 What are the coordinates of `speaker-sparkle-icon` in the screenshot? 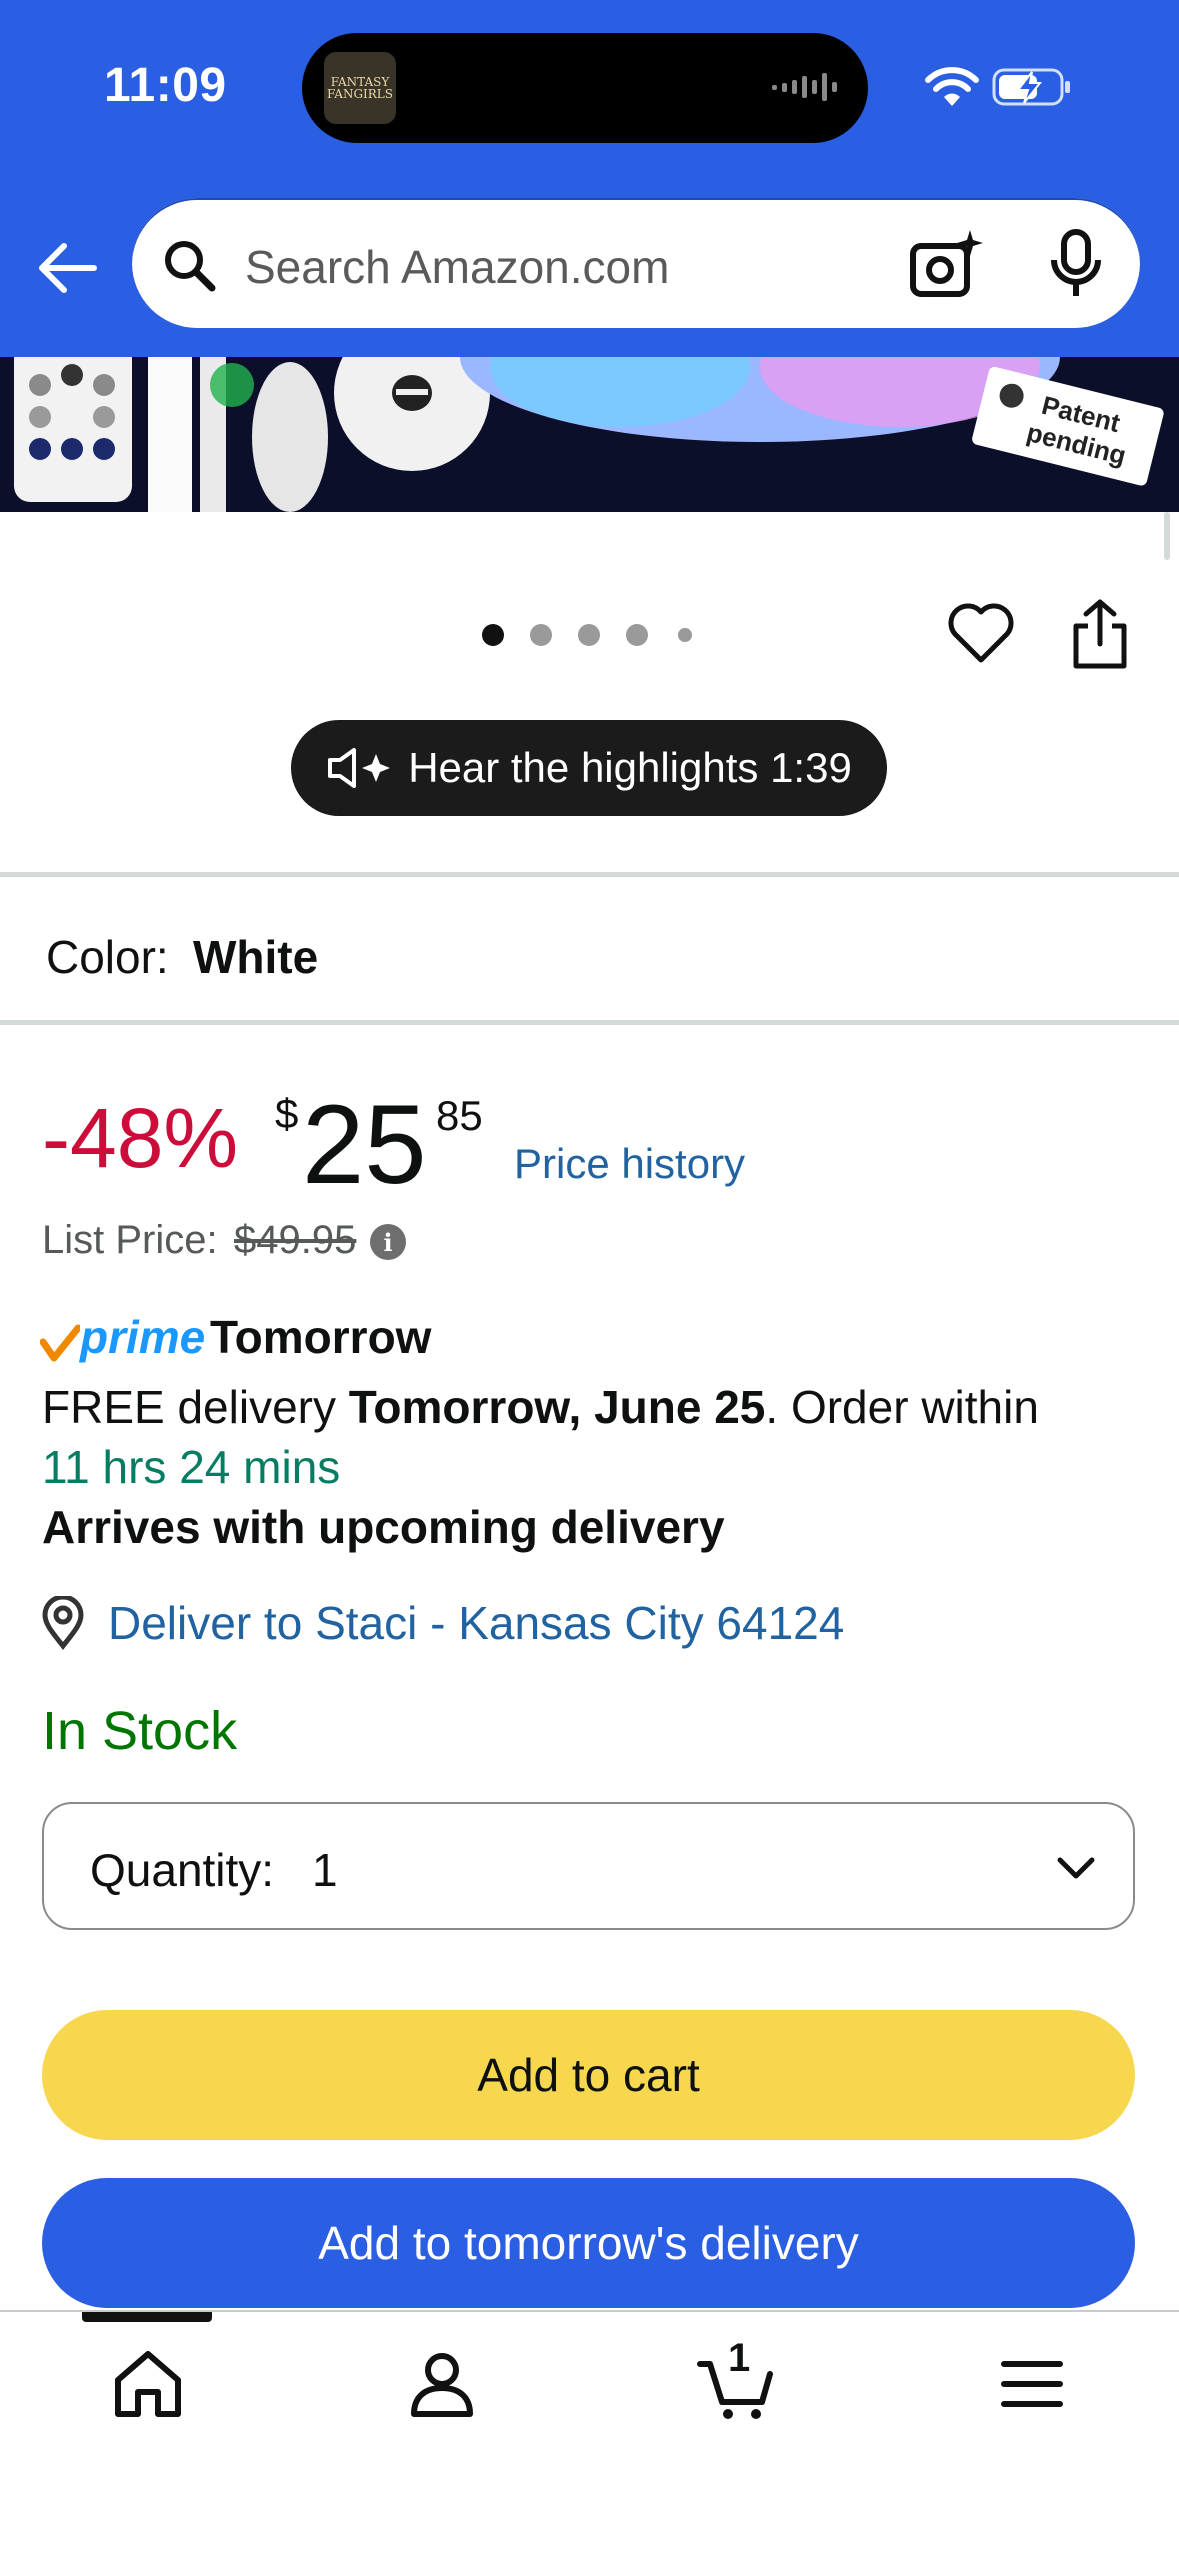 It's located at (359, 768).